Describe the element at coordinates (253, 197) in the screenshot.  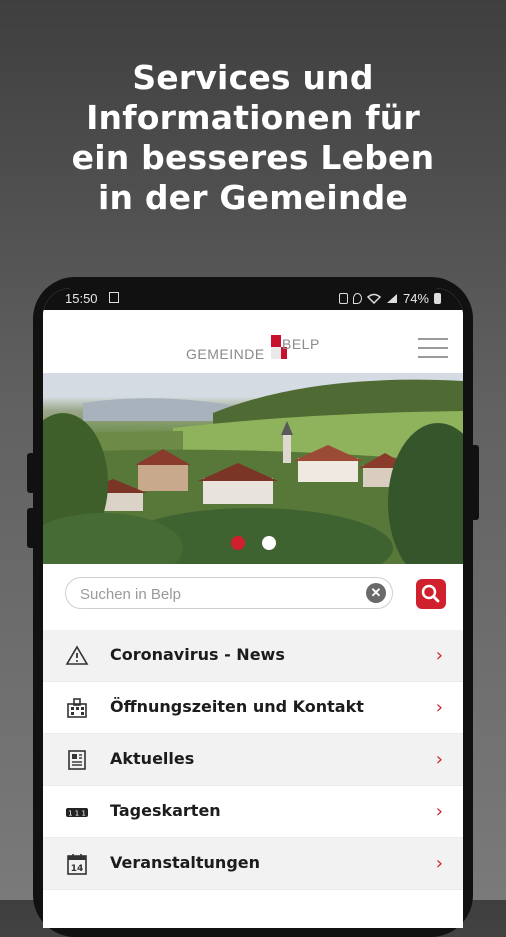
I see `headline-line-4: in der Gemeinde` at that location.